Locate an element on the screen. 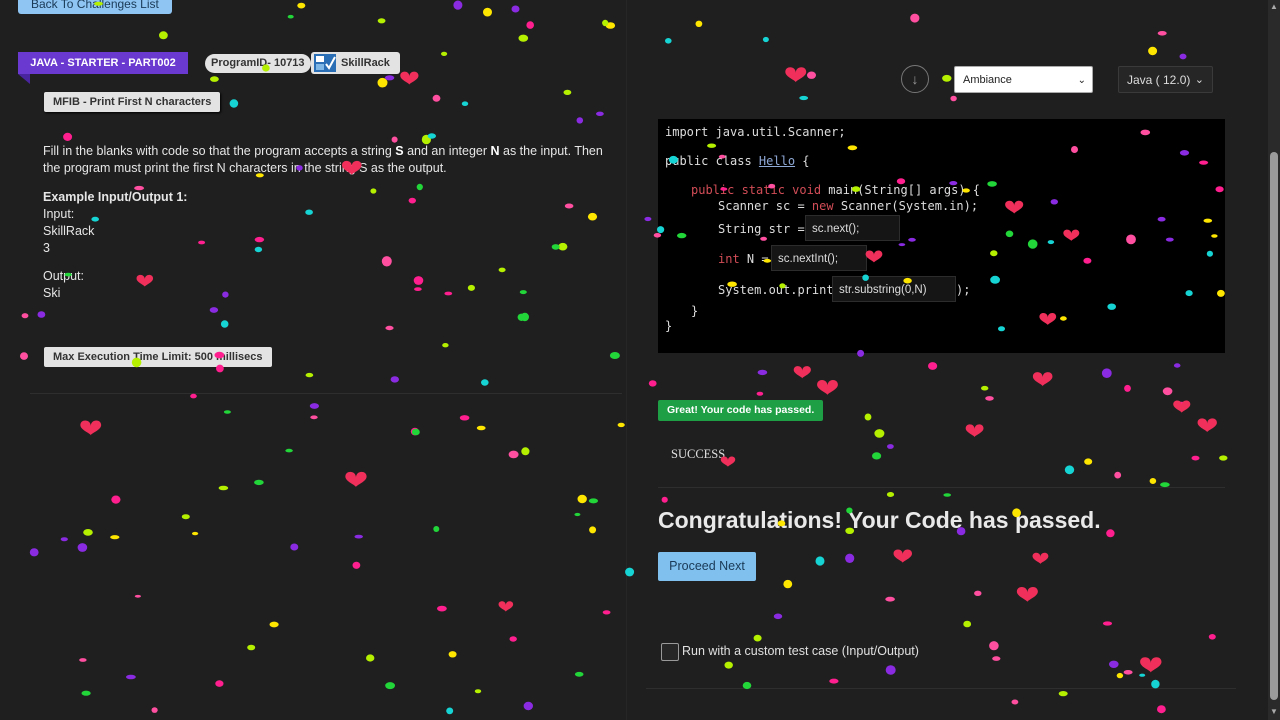 Image resolution: width=1280 pixels, height=720 pixels. custom-test-checkbox is located at coordinates (670, 652).